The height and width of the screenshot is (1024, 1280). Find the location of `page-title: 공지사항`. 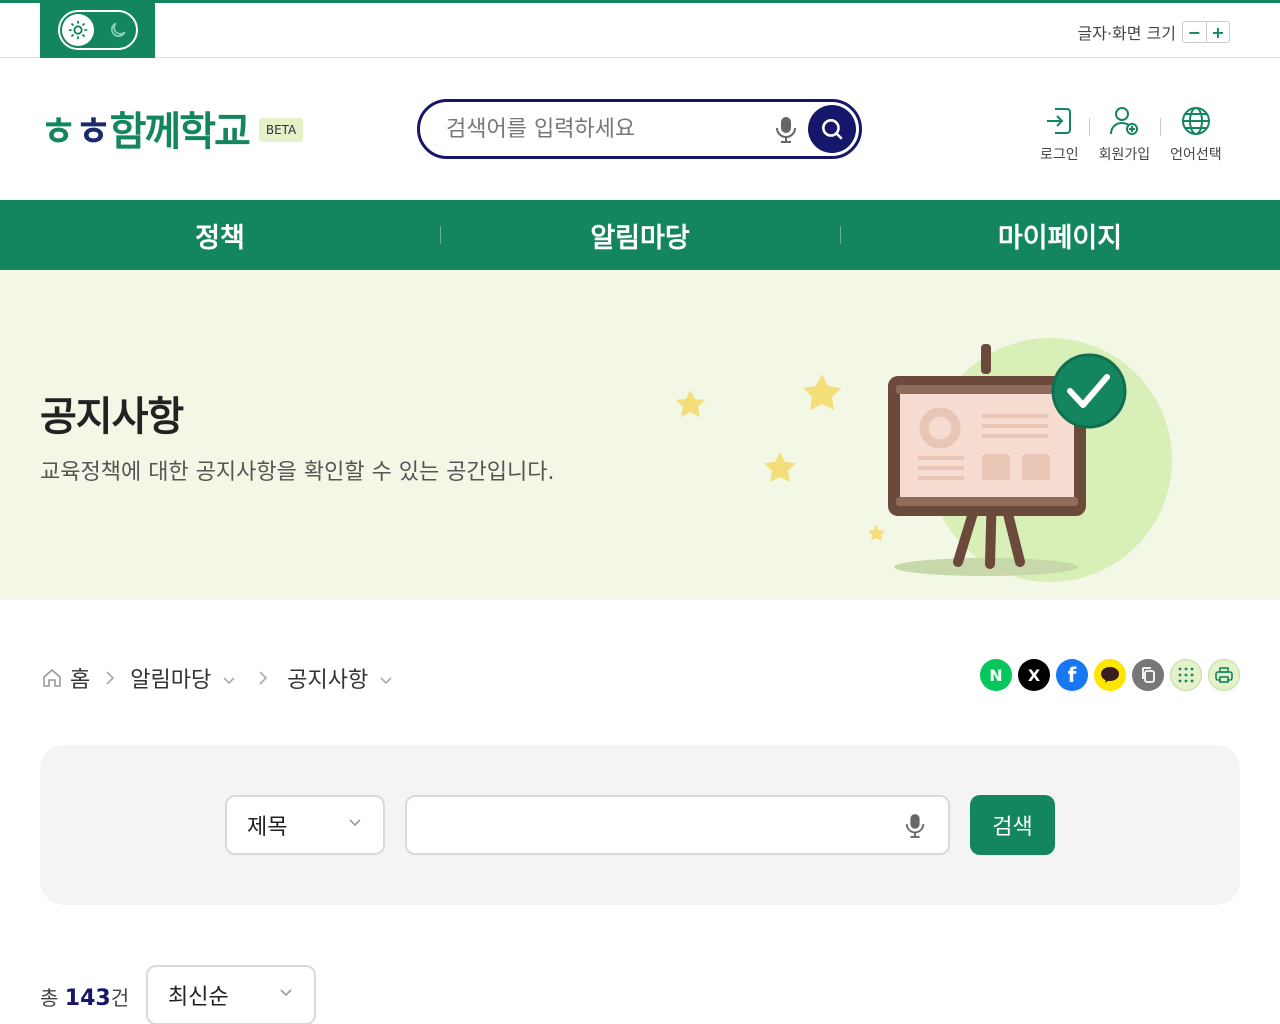

page-title: 공지사항 is located at coordinates (112, 417).